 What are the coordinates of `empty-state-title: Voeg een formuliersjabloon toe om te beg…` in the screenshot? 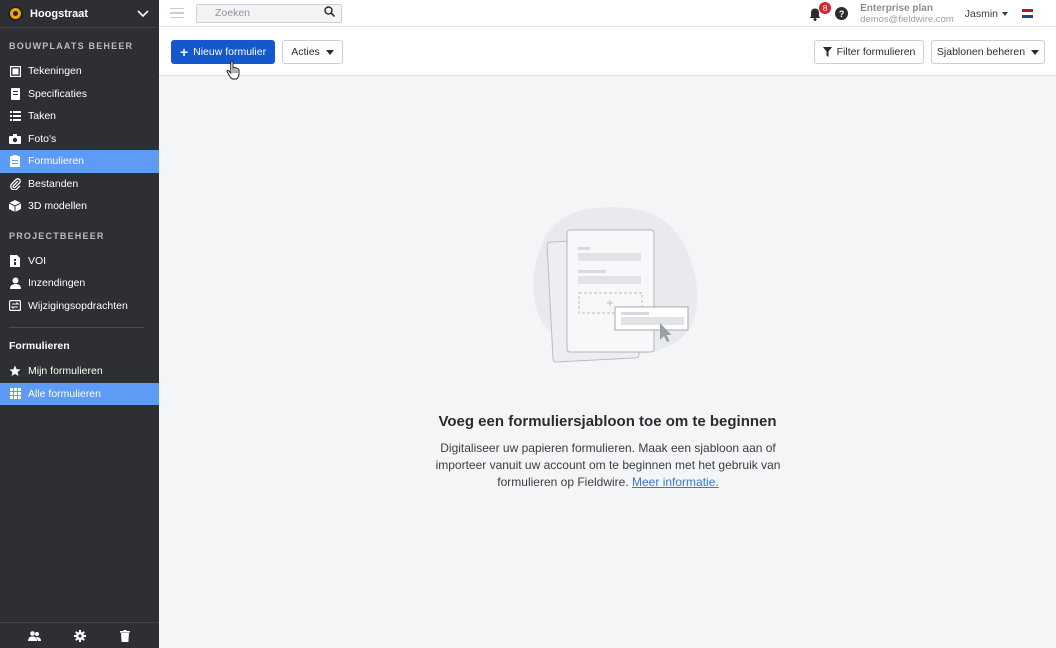 It's located at (607, 421).